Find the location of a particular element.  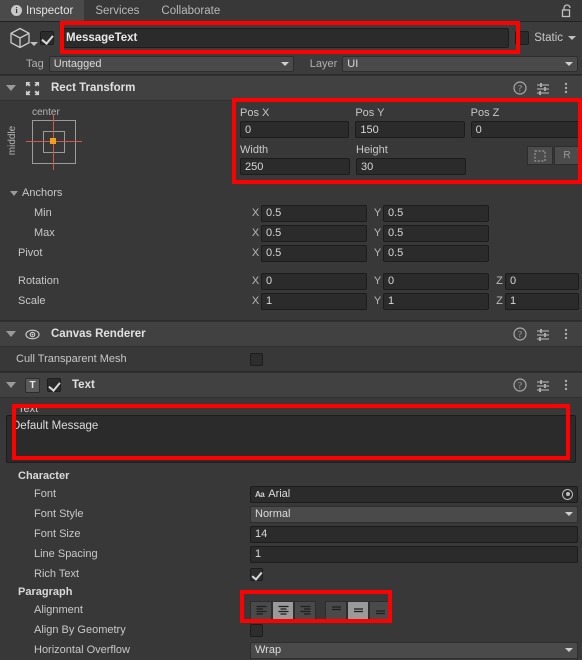

align-by-geometry-row: Align By Geometry is located at coordinates (291, 630).